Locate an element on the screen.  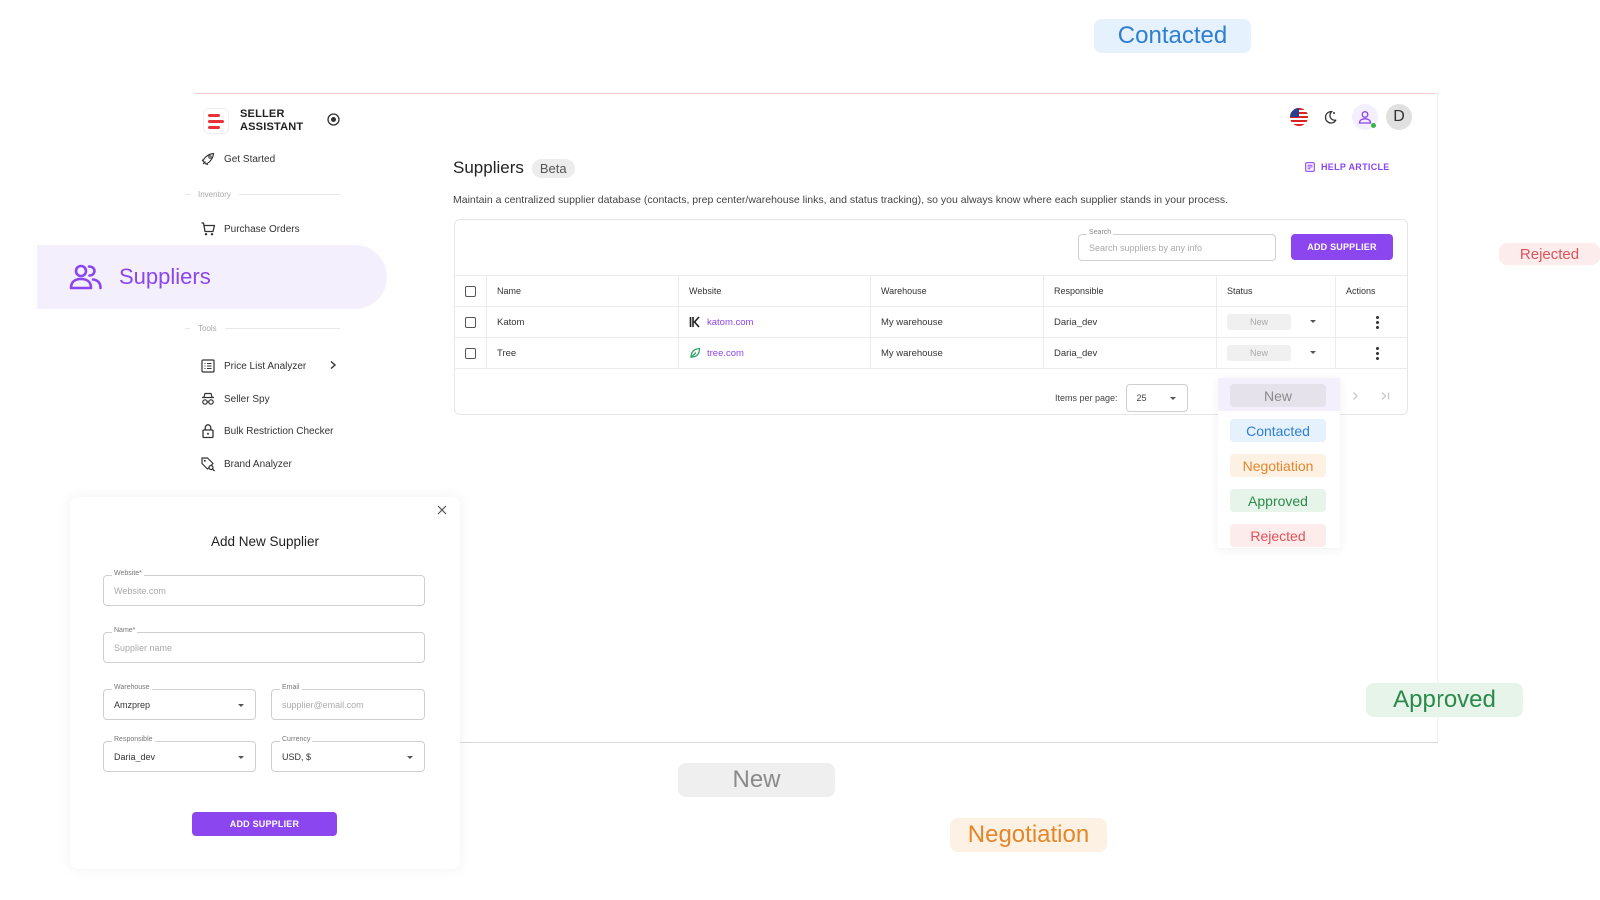
section-label: Inventory is located at coordinates (214, 194).